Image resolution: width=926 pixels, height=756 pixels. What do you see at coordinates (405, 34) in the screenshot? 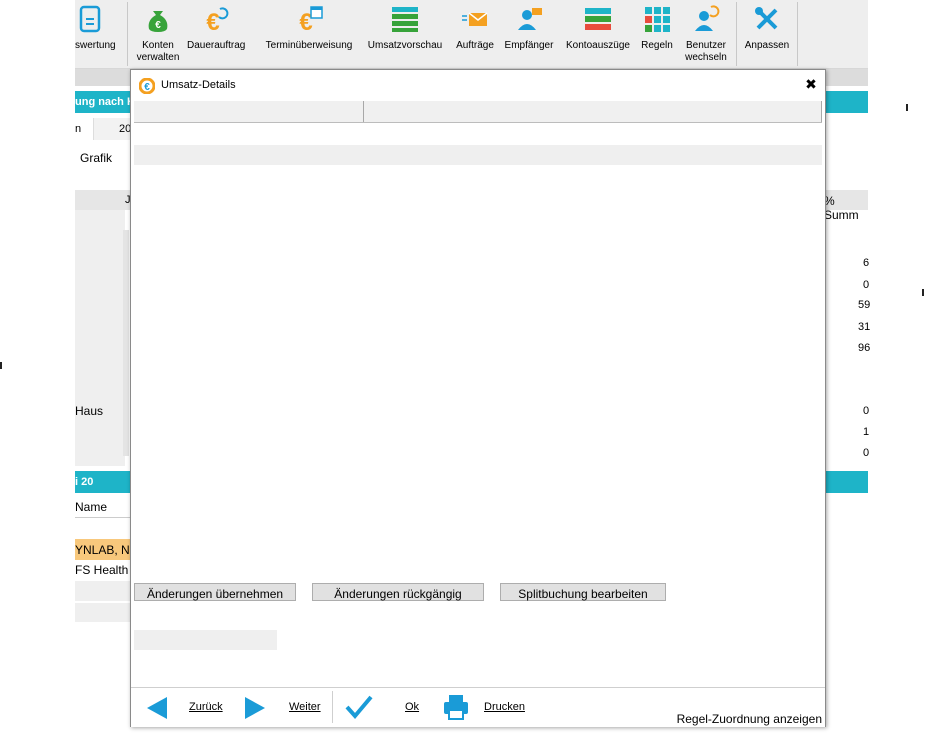
I see `toolbar-umsatzvorschau-button: Umsatzvorschau` at bounding box center [405, 34].